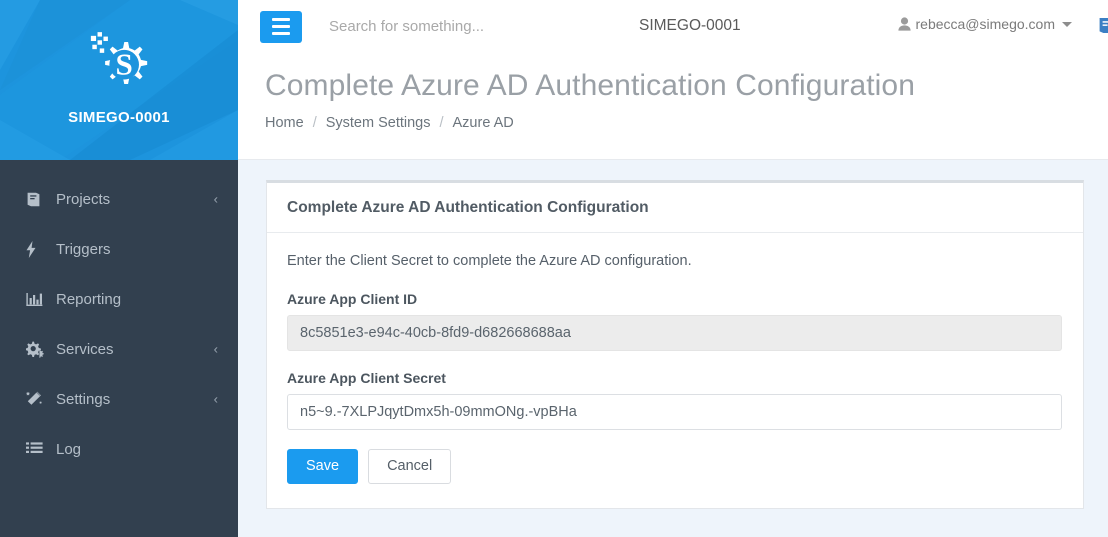 Image resolution: width=1108 pixels, height=537 pixels. I want to click on svg-text: S, so click(124, 63).